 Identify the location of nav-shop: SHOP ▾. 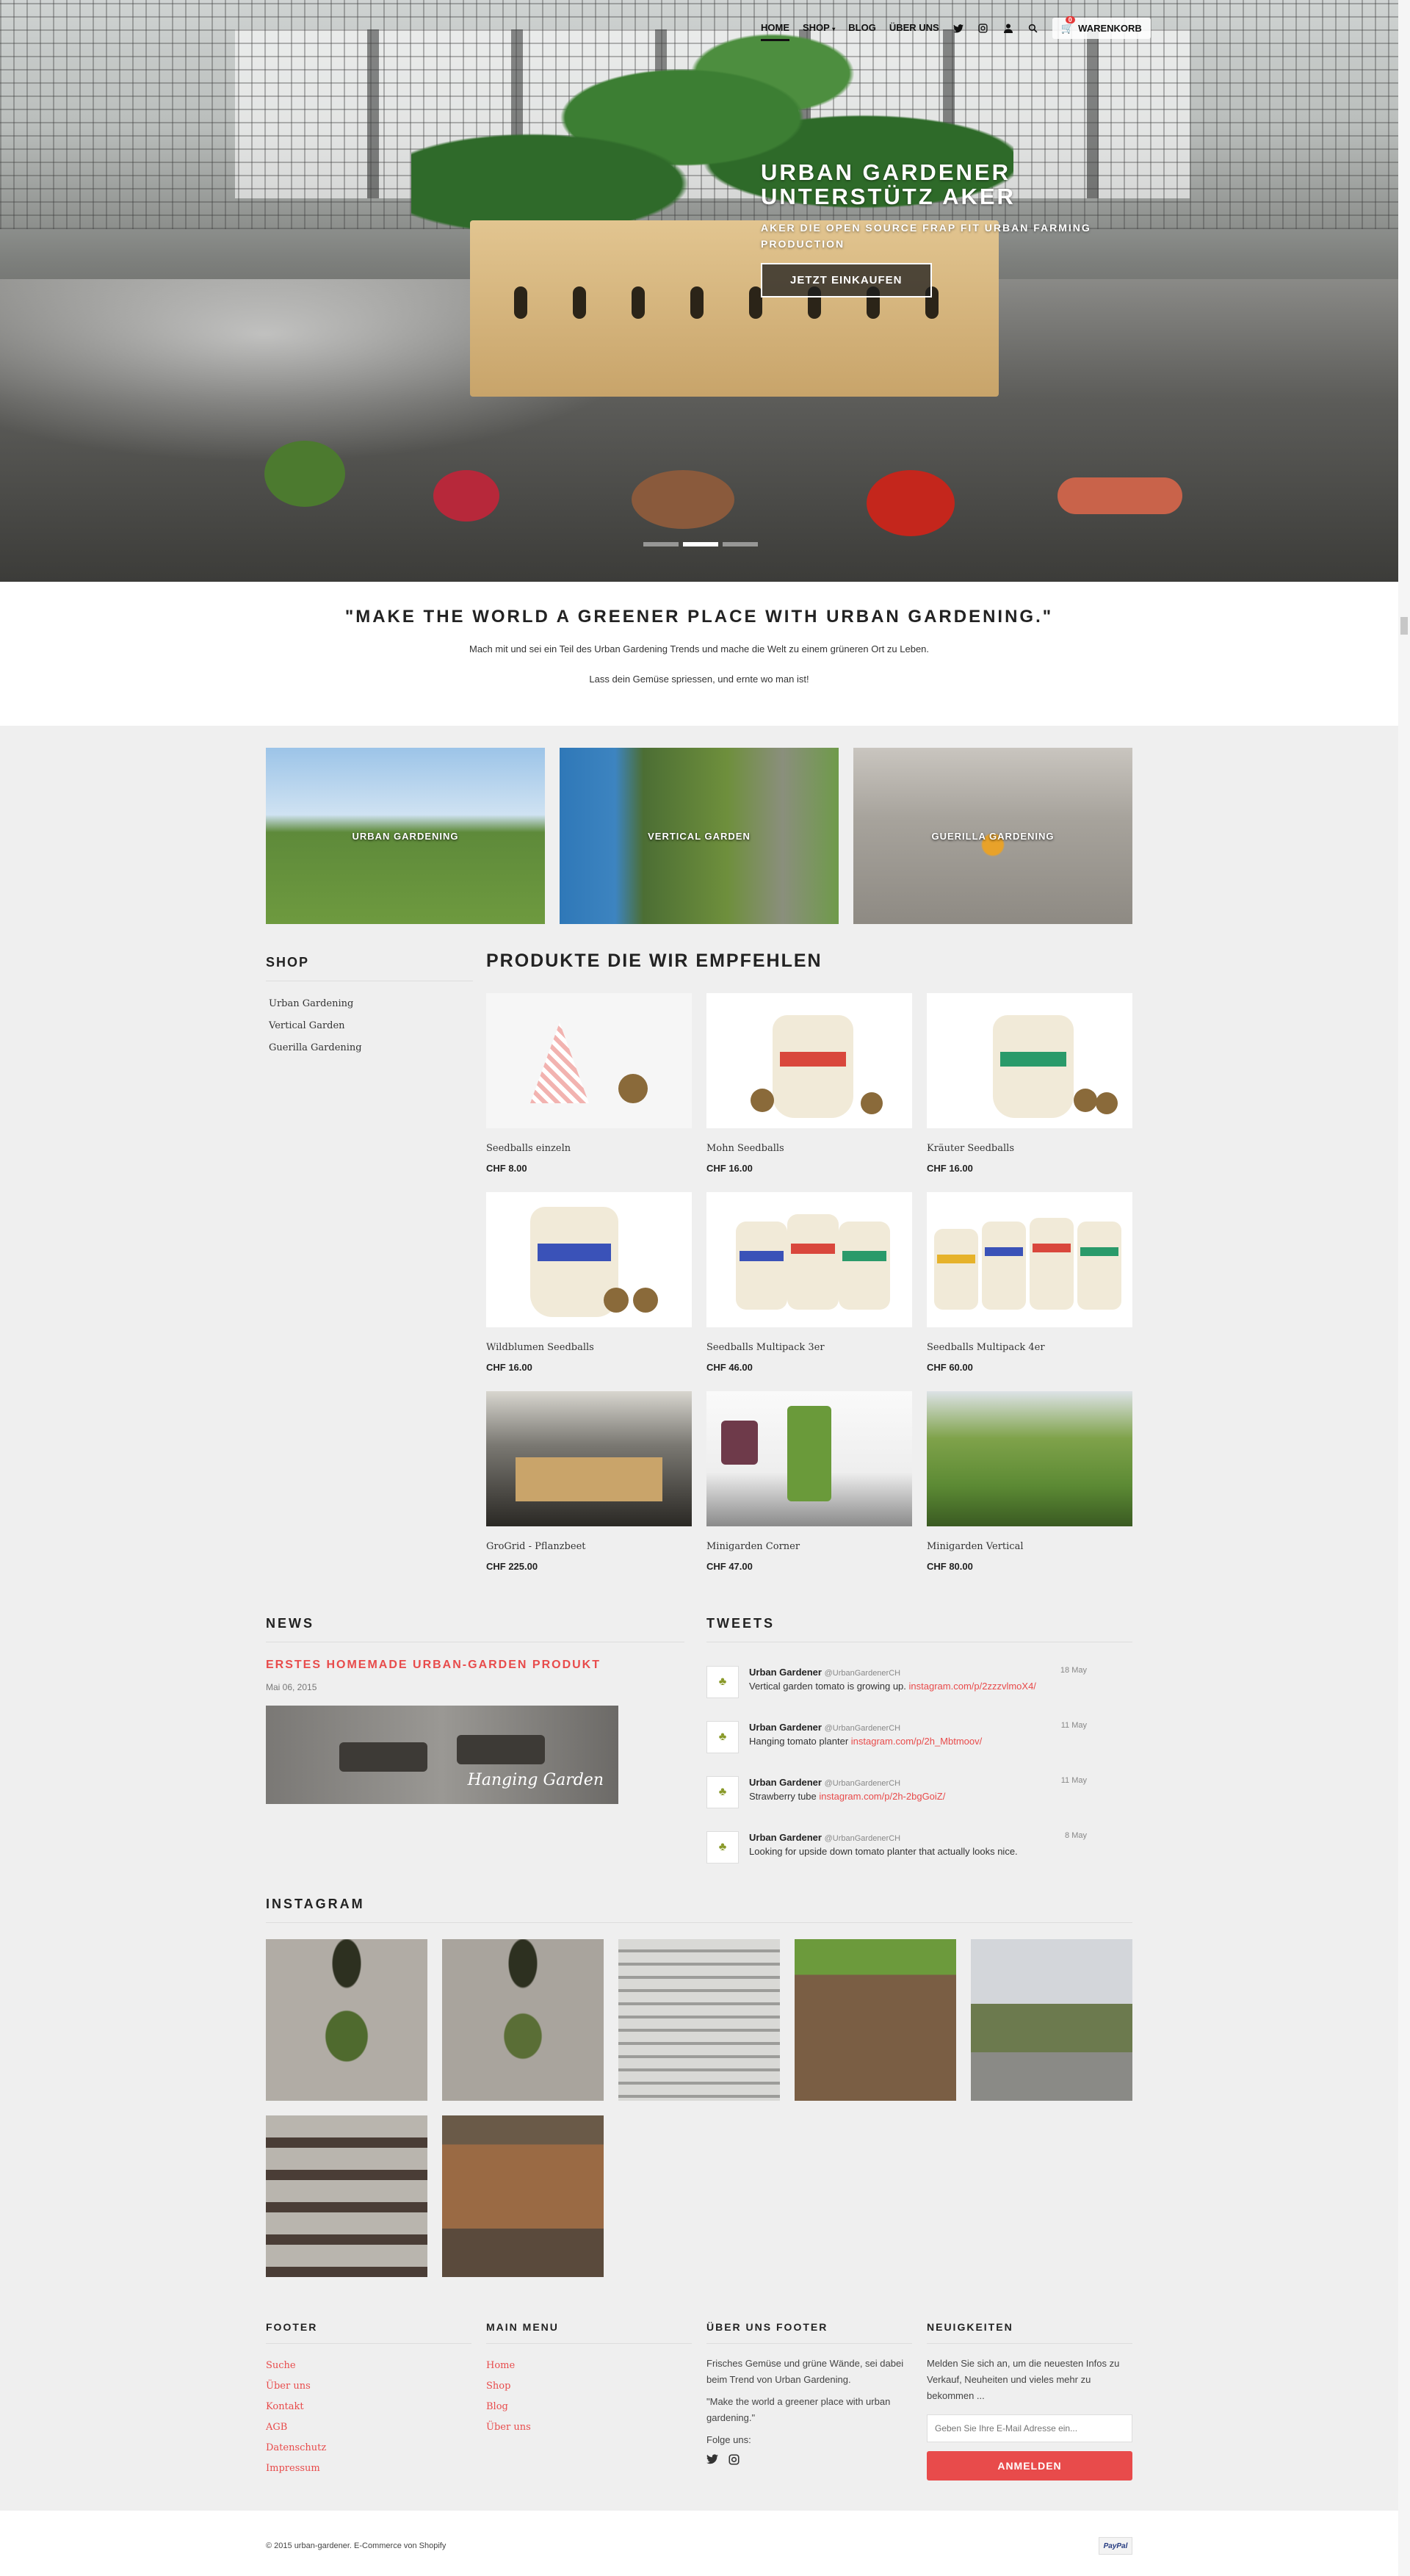
(819, 31).